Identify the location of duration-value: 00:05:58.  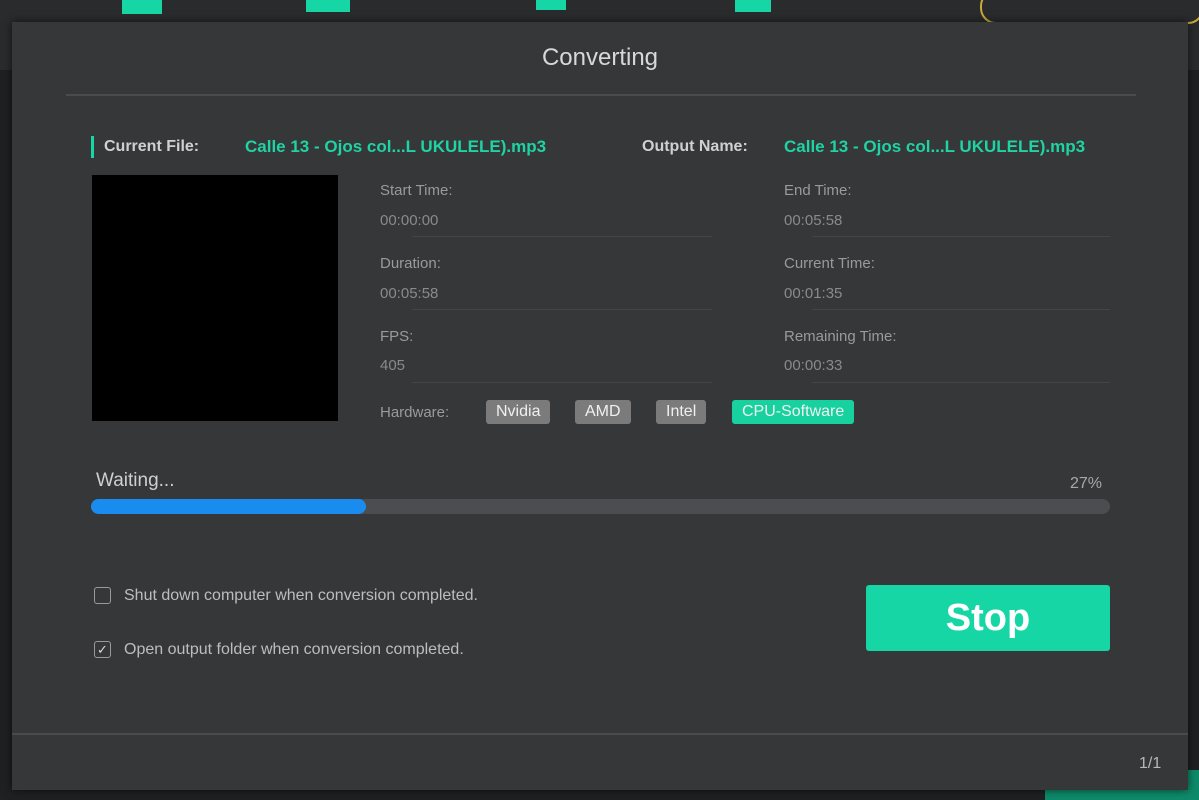
(409, 293).